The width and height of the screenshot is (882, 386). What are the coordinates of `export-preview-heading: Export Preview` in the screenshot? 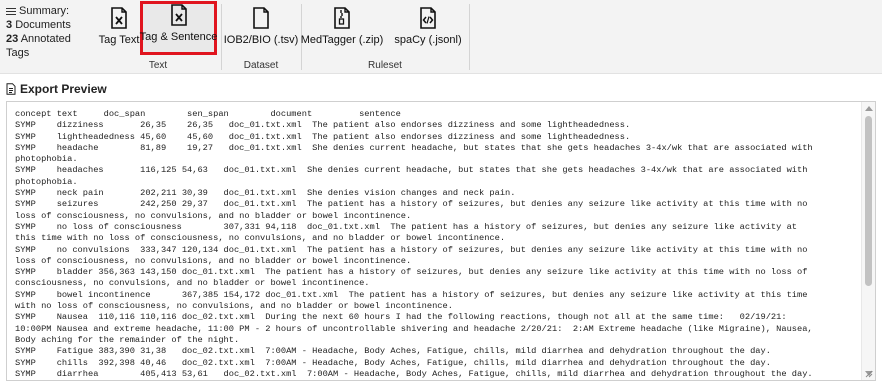 It's located at (56, 89).